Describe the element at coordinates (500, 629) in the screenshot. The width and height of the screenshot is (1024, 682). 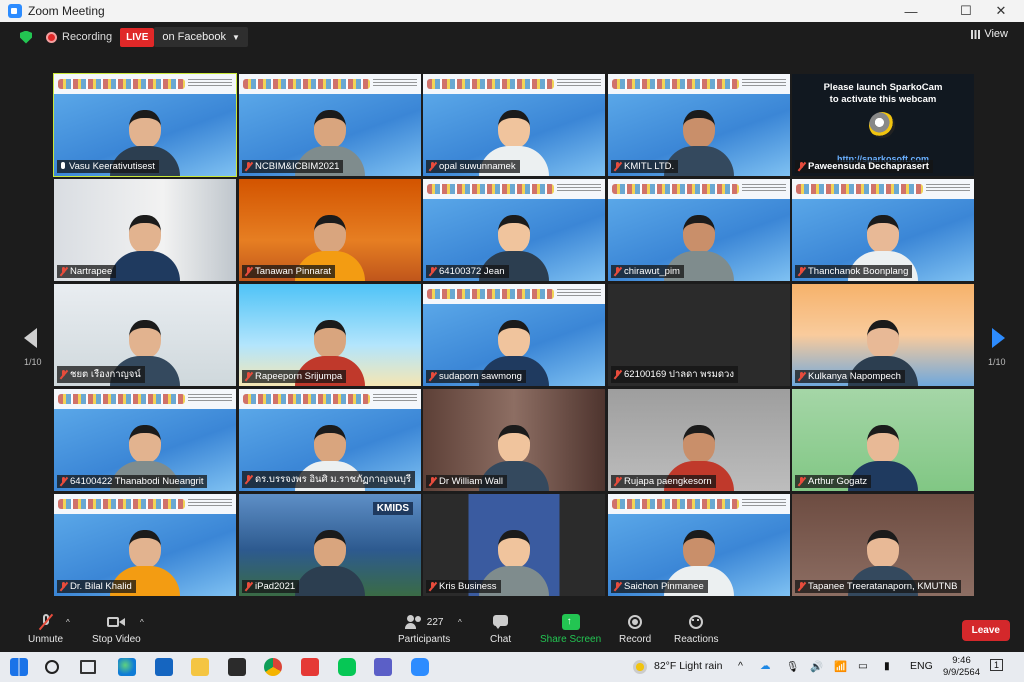
I see `chat-button: Chat` at that location.